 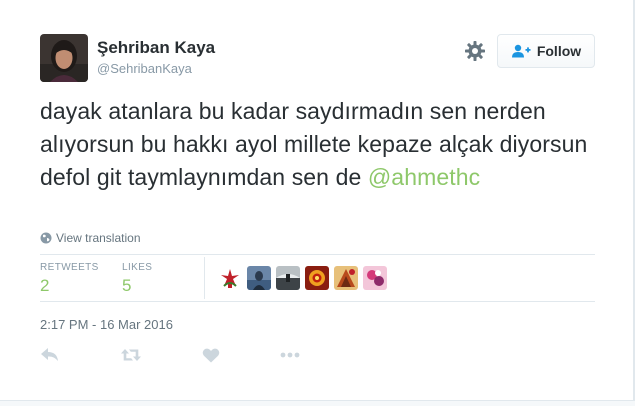 What do you see at coordinates (64, 58) in the screenshot?
I see `avatar` at bounding box center [64, 58].